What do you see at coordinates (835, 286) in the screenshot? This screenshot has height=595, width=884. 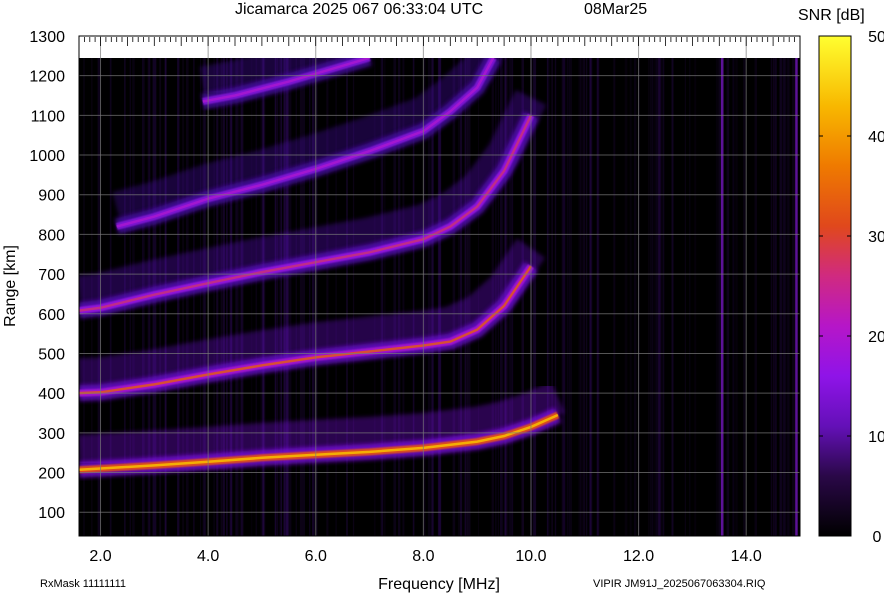 I see `colorbar-gradient` at bounding box center [835, 286].